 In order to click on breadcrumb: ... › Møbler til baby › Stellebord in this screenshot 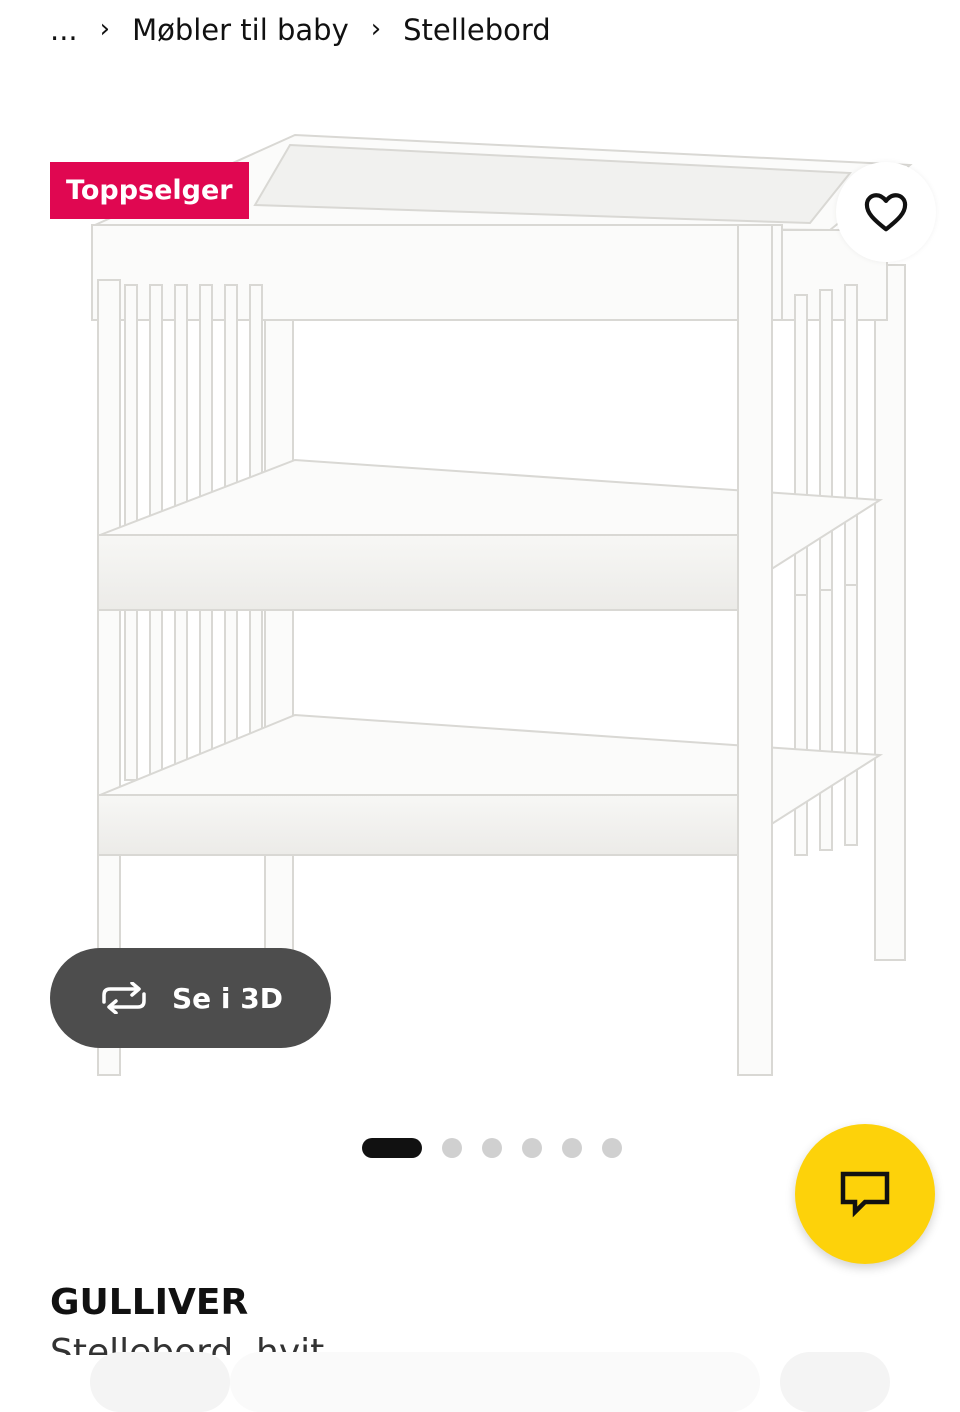, I will do `click(300, 30)`.